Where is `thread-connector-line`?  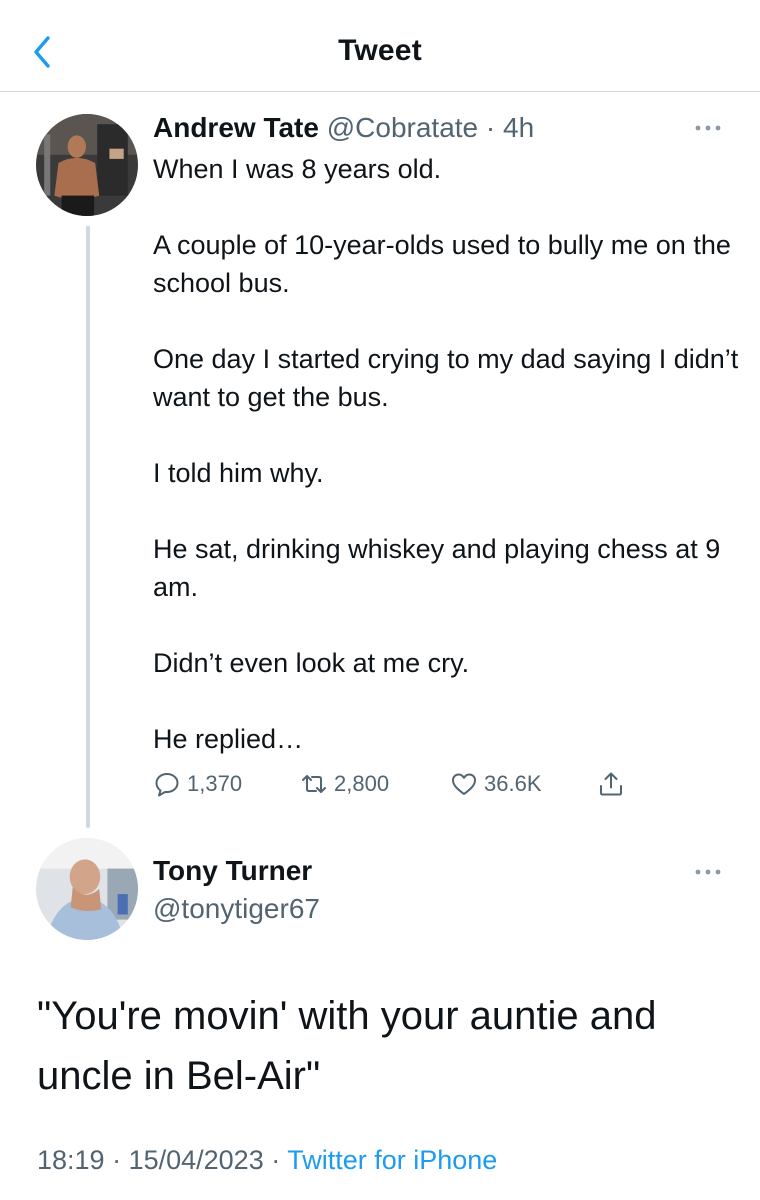 thread-connector-line is located at coordinates (88, 527).